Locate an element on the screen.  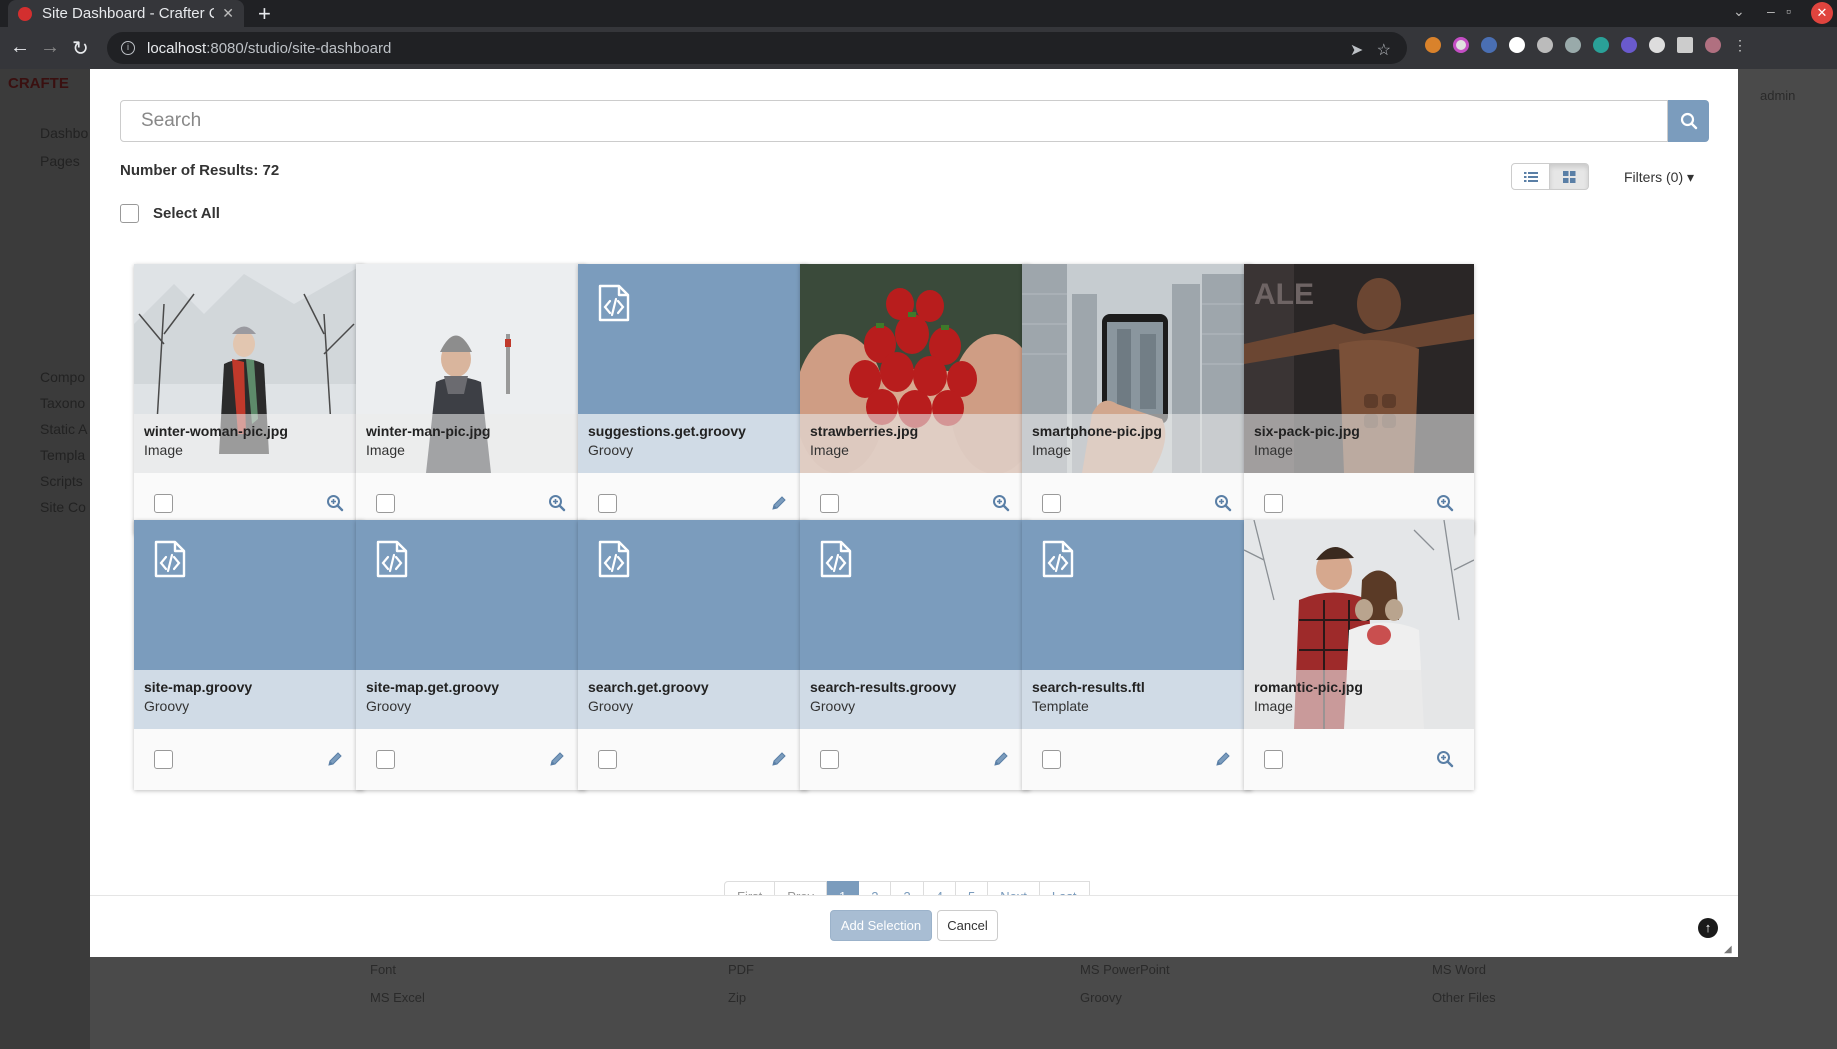
asset-card: smartphone-pic.jpg Image is located at coordinates (1137, 399).